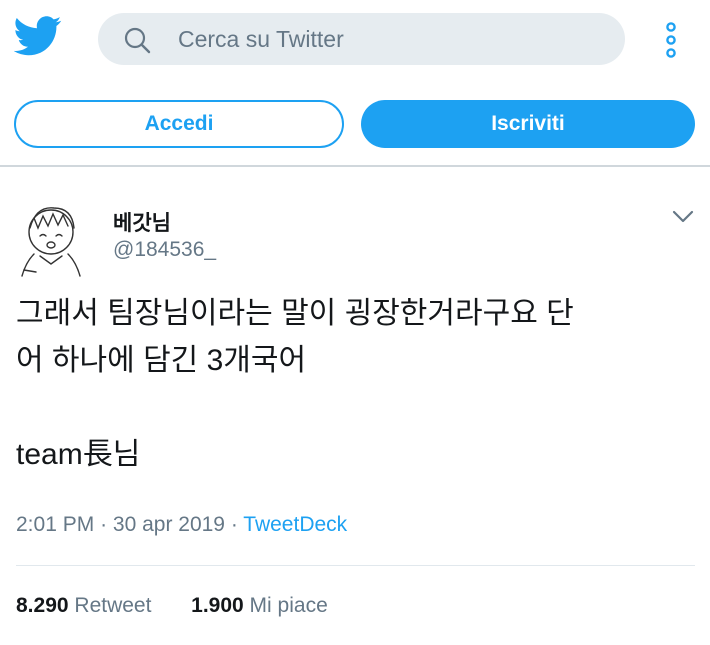 Image resolution: width=710 pixels, height=645 pixels. What do you see at coordinates (42, 605) in the screenshot?
I see `retweet-count: 8.290` at bounding box center [42, 605].